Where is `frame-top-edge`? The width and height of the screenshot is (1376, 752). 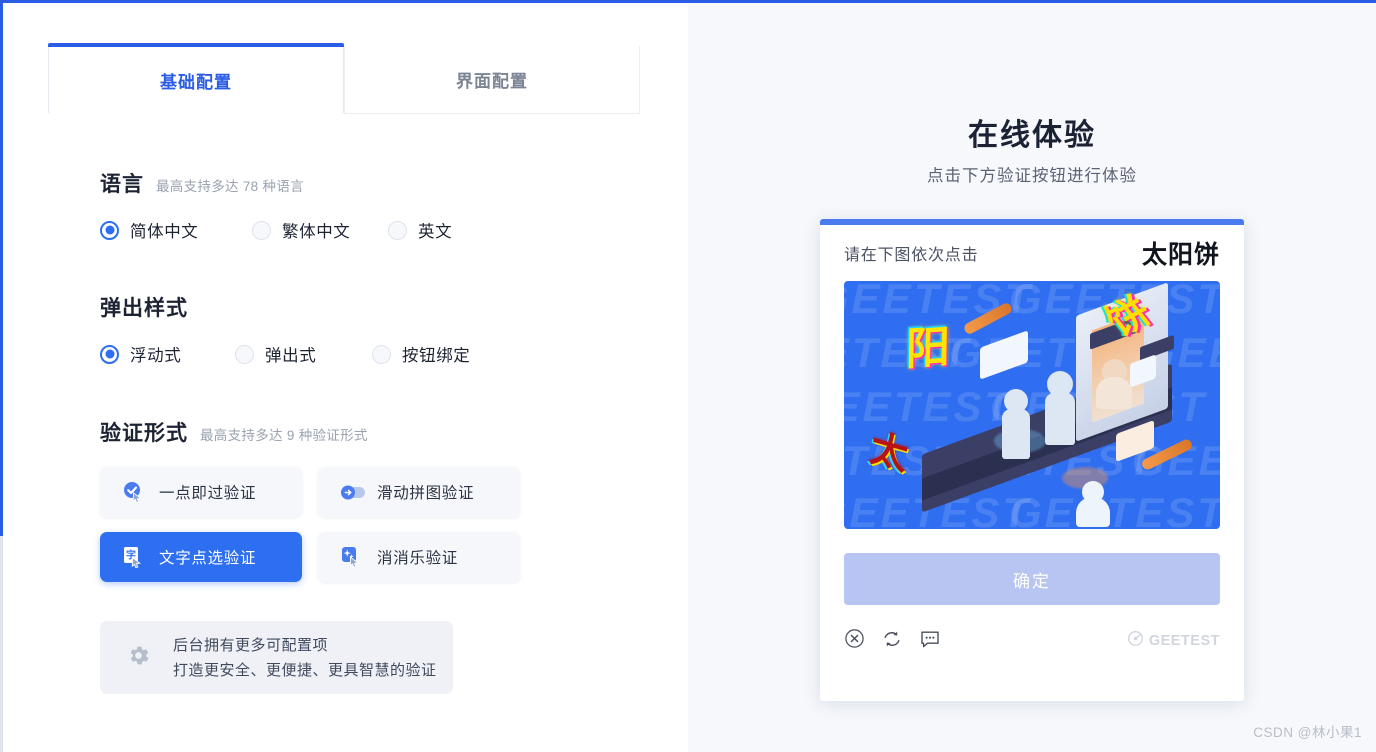 frame-top-edge is located at coordinates (688, 1).